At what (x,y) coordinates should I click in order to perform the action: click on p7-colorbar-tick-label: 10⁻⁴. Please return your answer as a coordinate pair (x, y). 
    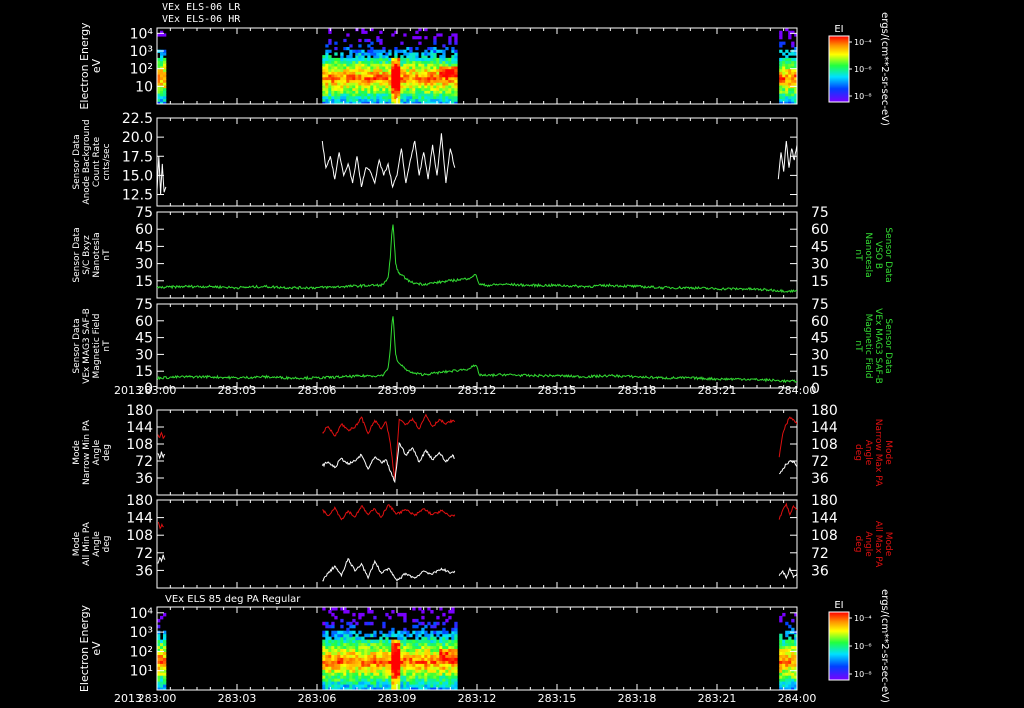
    Looking at the image, I should click on (863, 618).